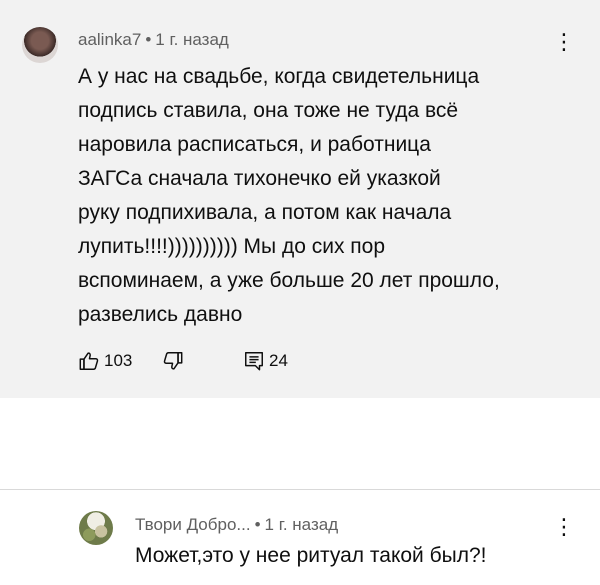 The image size is (600, 585). Describe the element at coordinates (160, 314) in the screenshot. I see `comment-text-line: развелись давно` at that location.